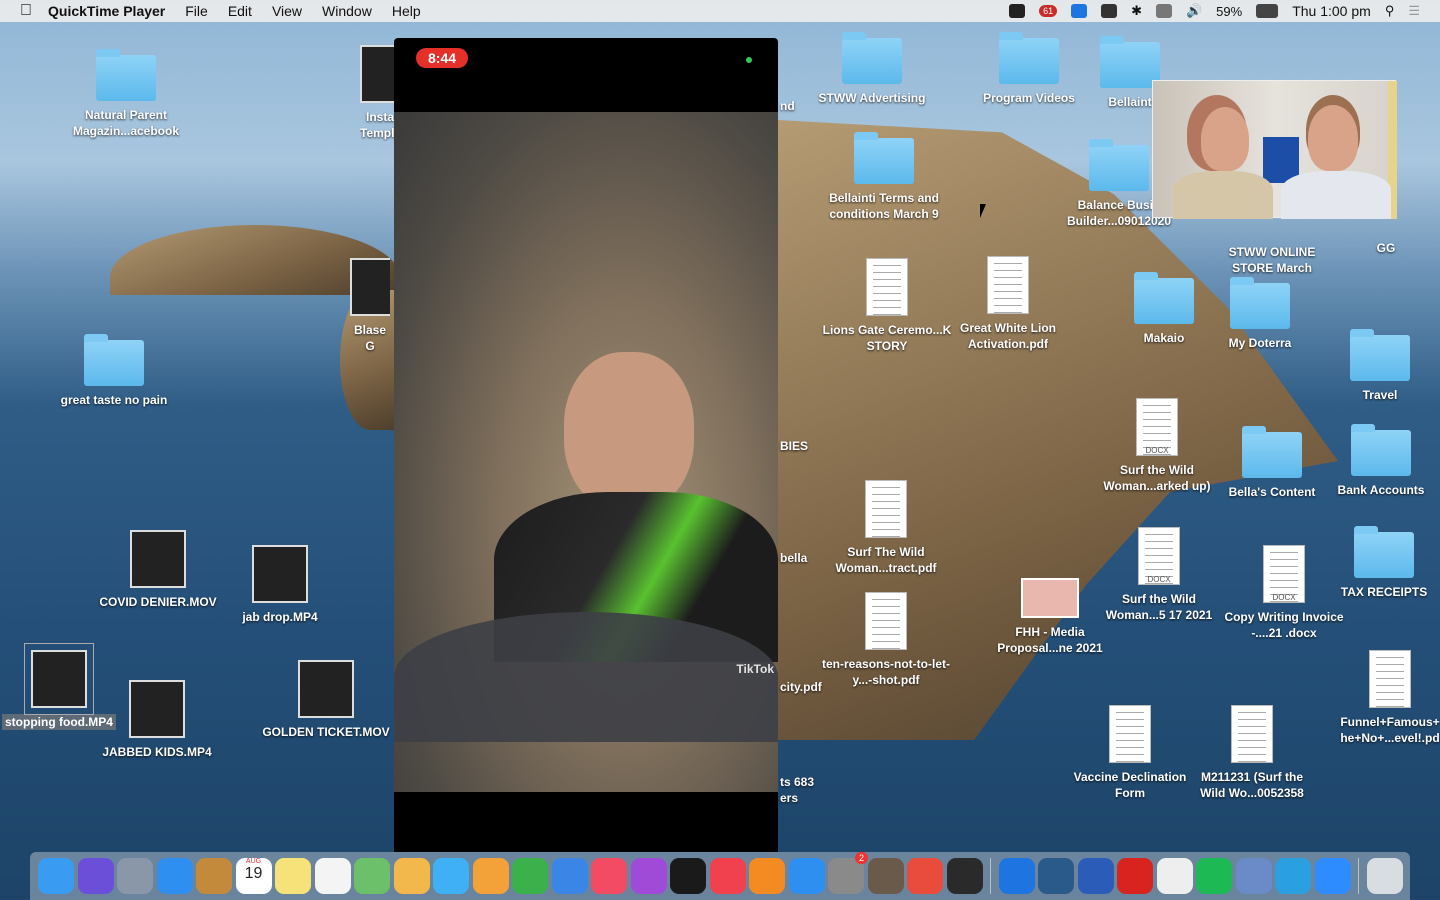 The width and height of the screenshot is (1440, 900). Describe the element at coordinates (1163, 11) in the screenshot. I see `airplay-icon` at that location.